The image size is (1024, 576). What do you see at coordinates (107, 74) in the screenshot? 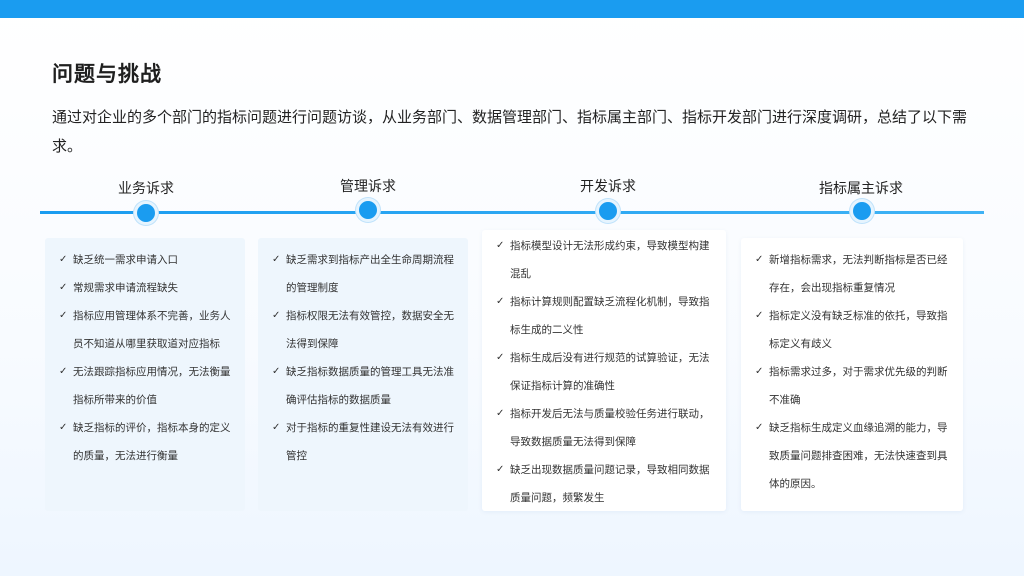
I see `page-title: 问题与挑战` at bounding box center [107, 74].